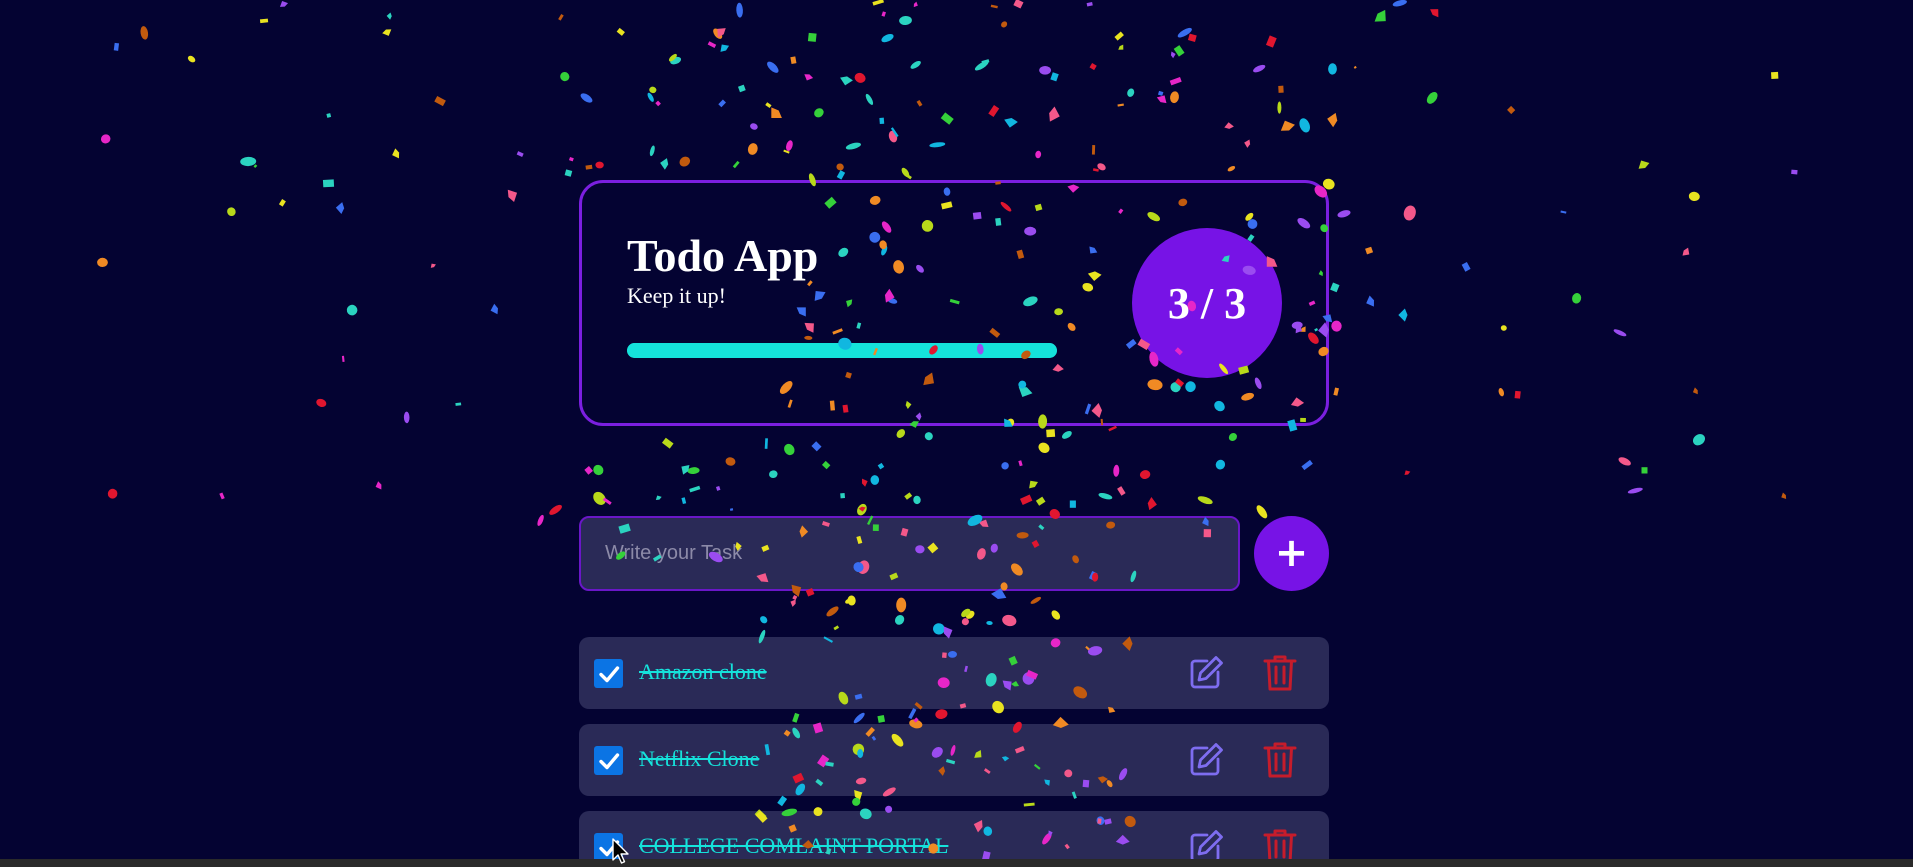  Describe the element at coordinates (703, 671) in the screenshot. I see `task-text: Amazon clone` at that location.